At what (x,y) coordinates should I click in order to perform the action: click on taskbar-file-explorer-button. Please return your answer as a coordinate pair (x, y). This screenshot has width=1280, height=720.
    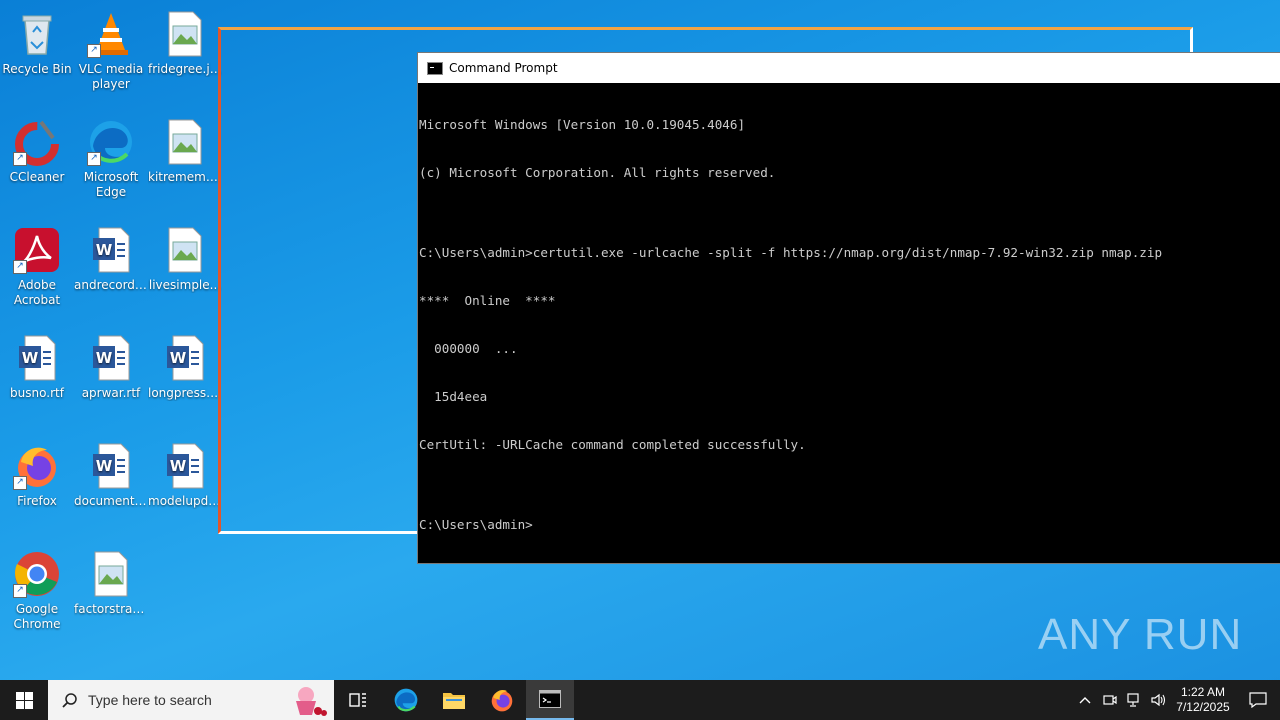
    Looking at the image, I should click on (454, 700).